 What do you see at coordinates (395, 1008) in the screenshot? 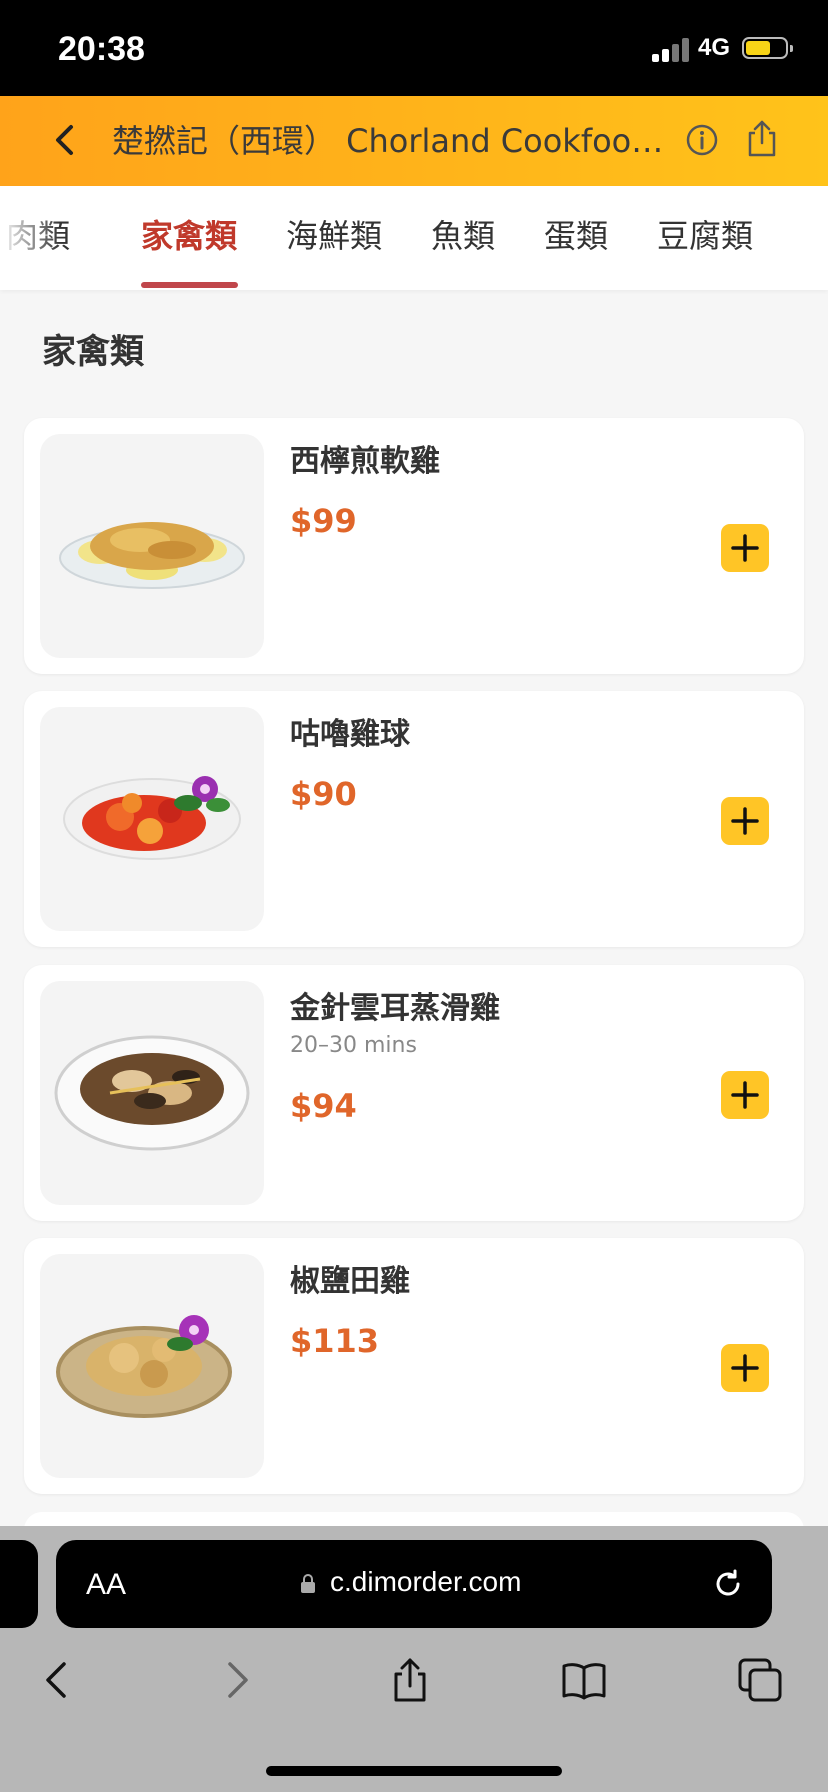
I see `dish-name: 金針雲耳蒸滑雞` at bounding box center [395, 1008].